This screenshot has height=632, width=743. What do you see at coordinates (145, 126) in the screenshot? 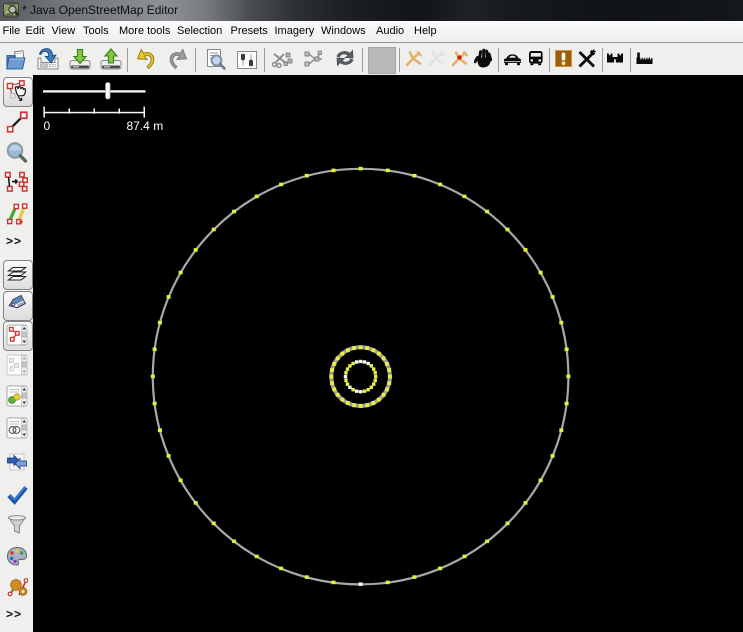
I see `svg-text: 87.4 m` at bounding box center [145, 126].